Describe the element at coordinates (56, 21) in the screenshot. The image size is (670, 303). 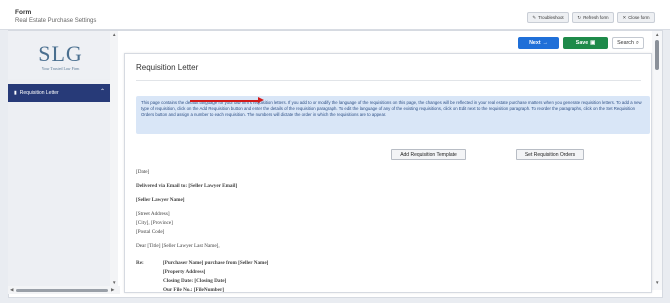
I see `page-subtitle: Real Estate Purchase Settings` at that location.